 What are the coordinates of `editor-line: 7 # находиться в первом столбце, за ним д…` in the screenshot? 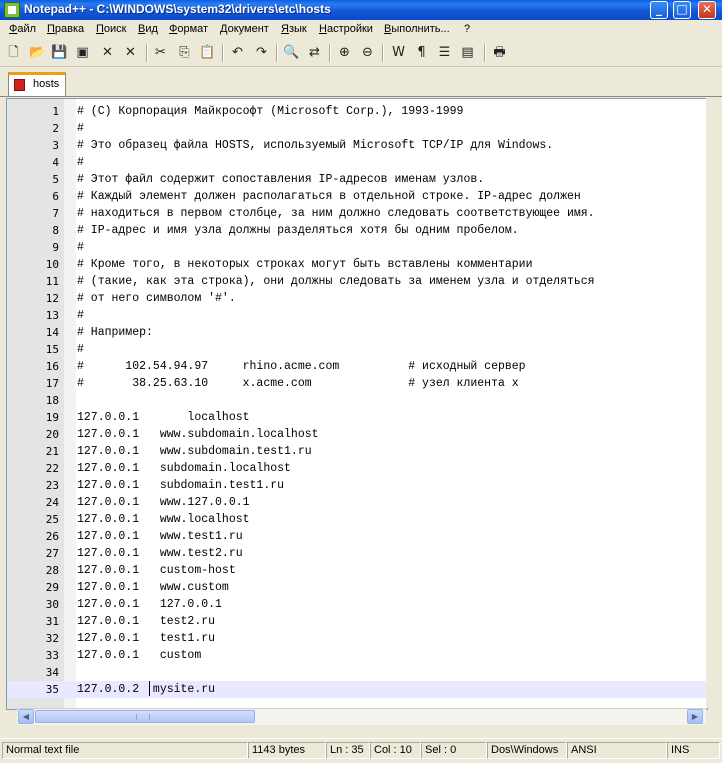 It's located at (357, 213).